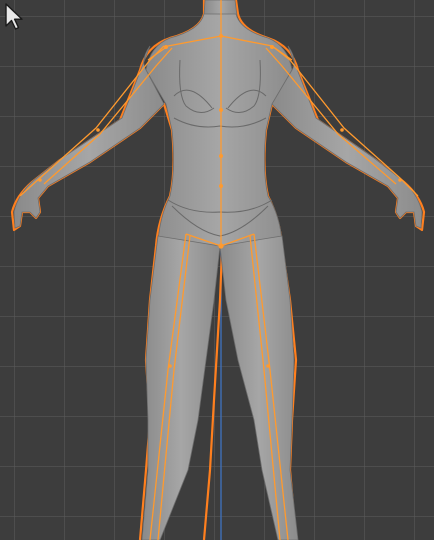  Describe the element at coordinates (14, 16) in the screenshot. I see `arrow-cursor-icon` at that location.